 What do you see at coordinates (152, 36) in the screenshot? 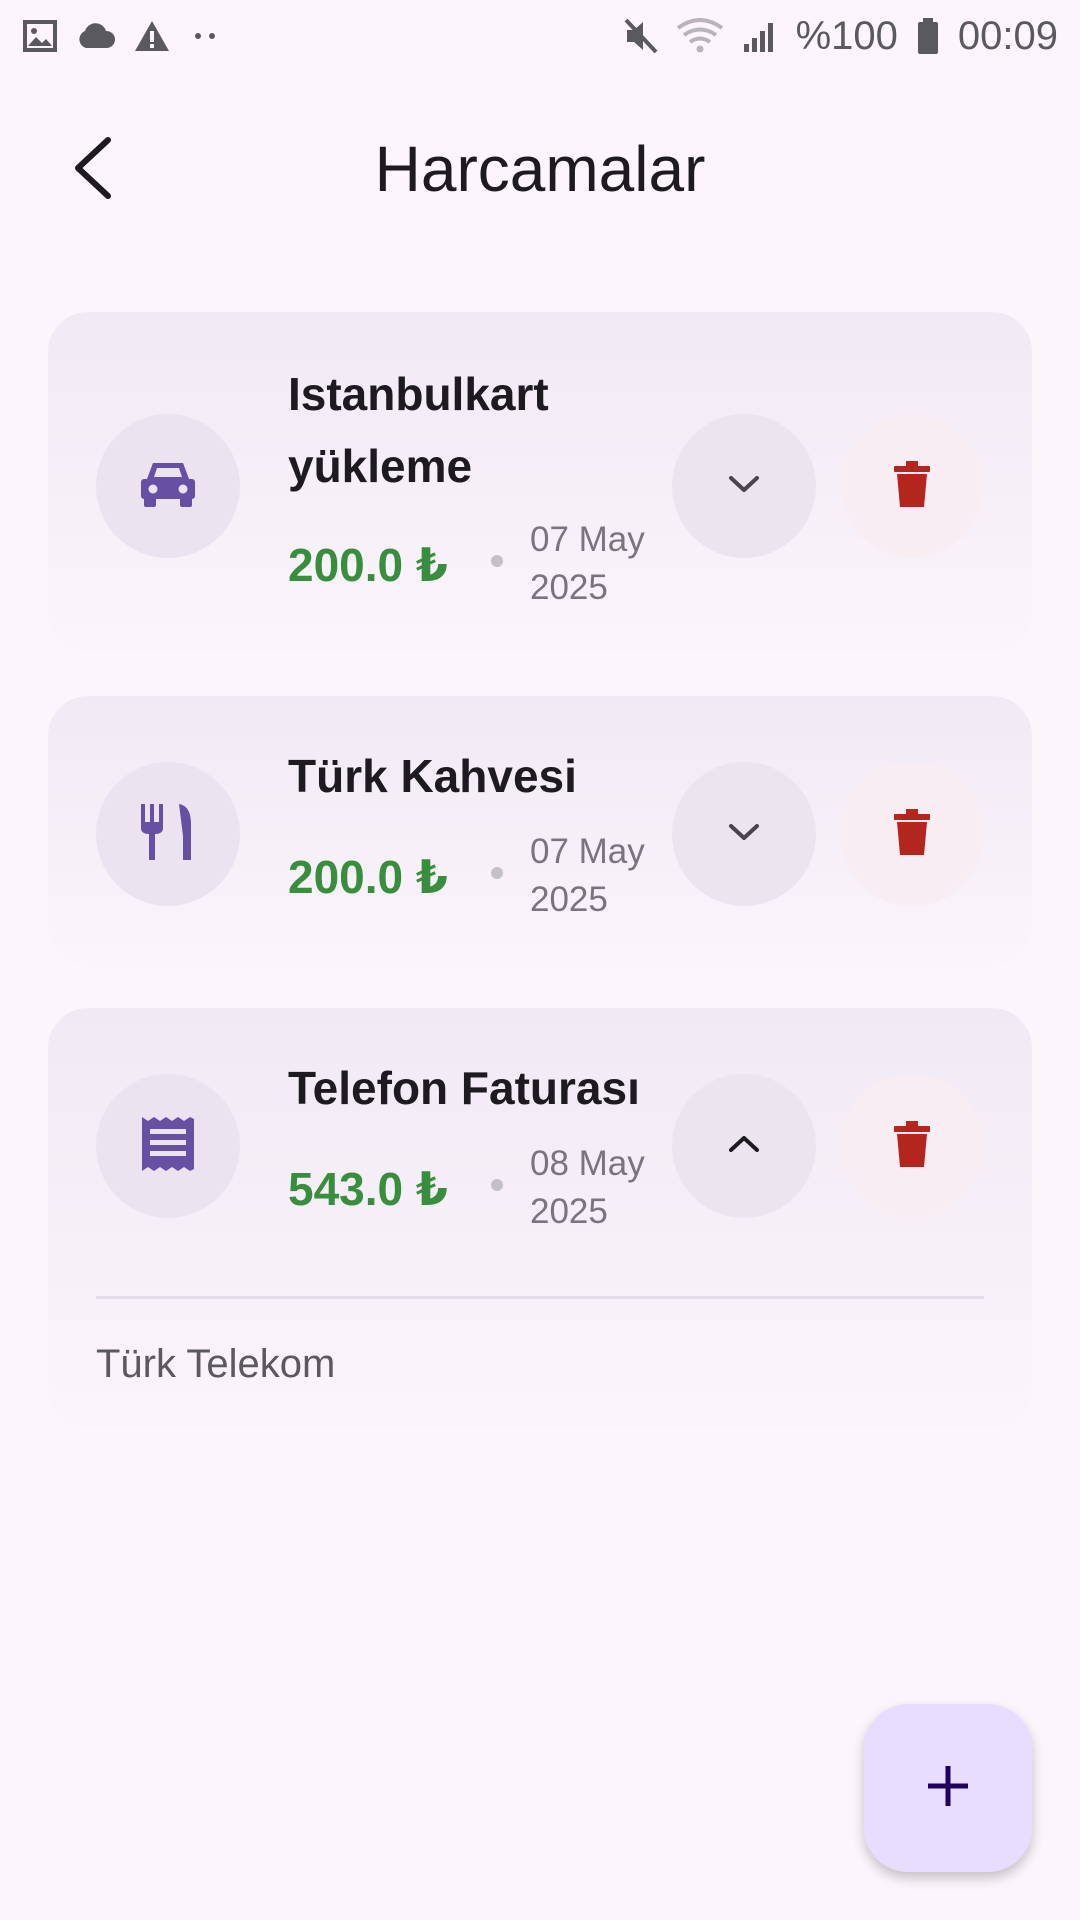
I see `warning-icon` at bounding box center [152, 36].